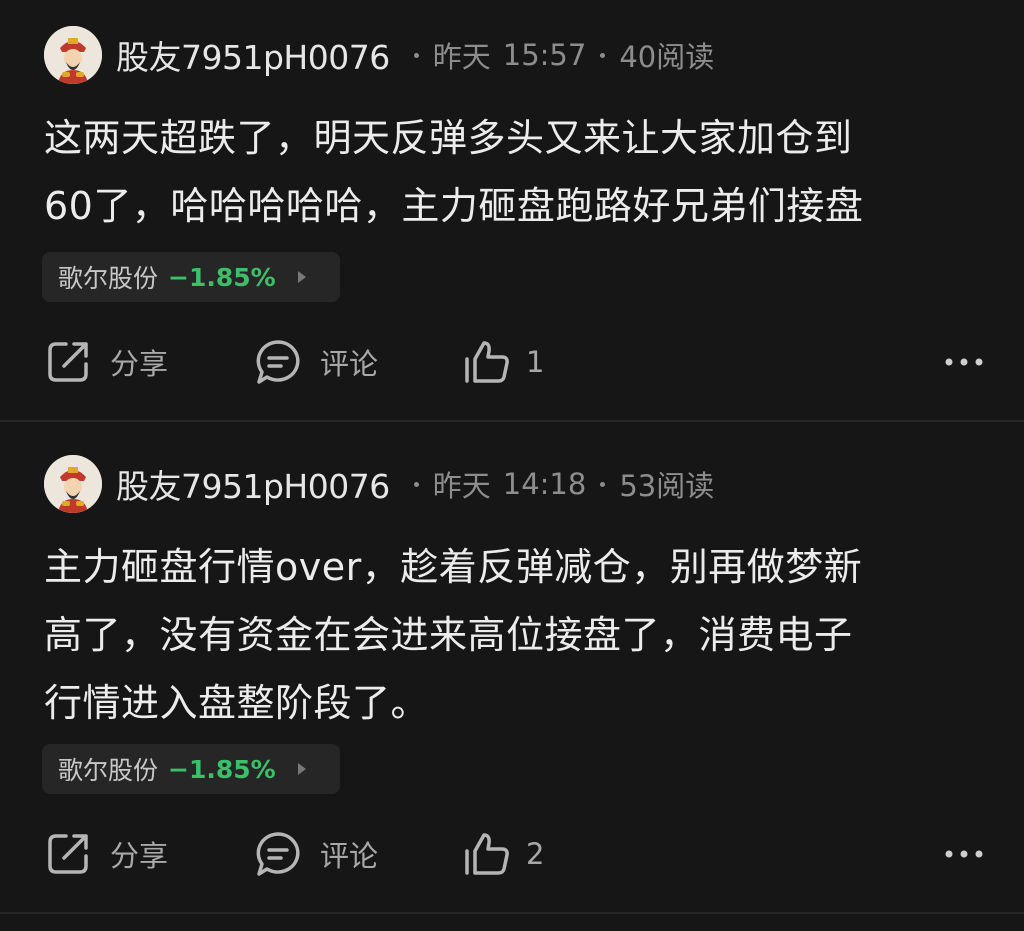 The image size is (1024, 931). I want to click on post-header: 股友7951pH0076 昨天 14:18 53阅读, so click(379, 484).